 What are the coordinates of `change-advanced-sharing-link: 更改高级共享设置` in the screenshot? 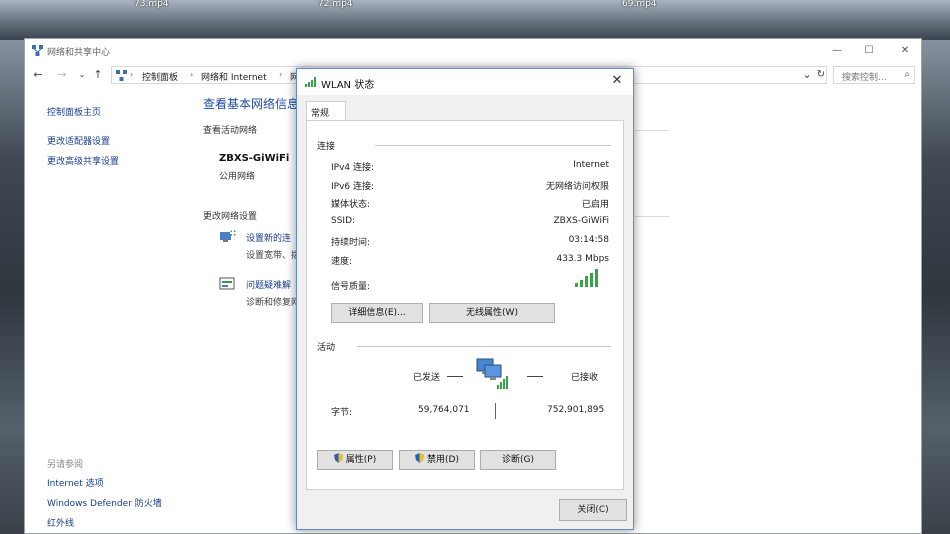 It's located at (83, 160).